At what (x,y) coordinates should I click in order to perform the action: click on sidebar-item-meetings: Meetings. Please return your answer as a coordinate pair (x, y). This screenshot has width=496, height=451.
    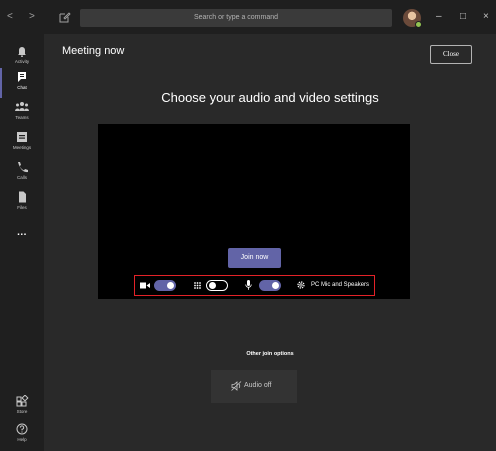
    Looking at the image, I should click on (22, 143).